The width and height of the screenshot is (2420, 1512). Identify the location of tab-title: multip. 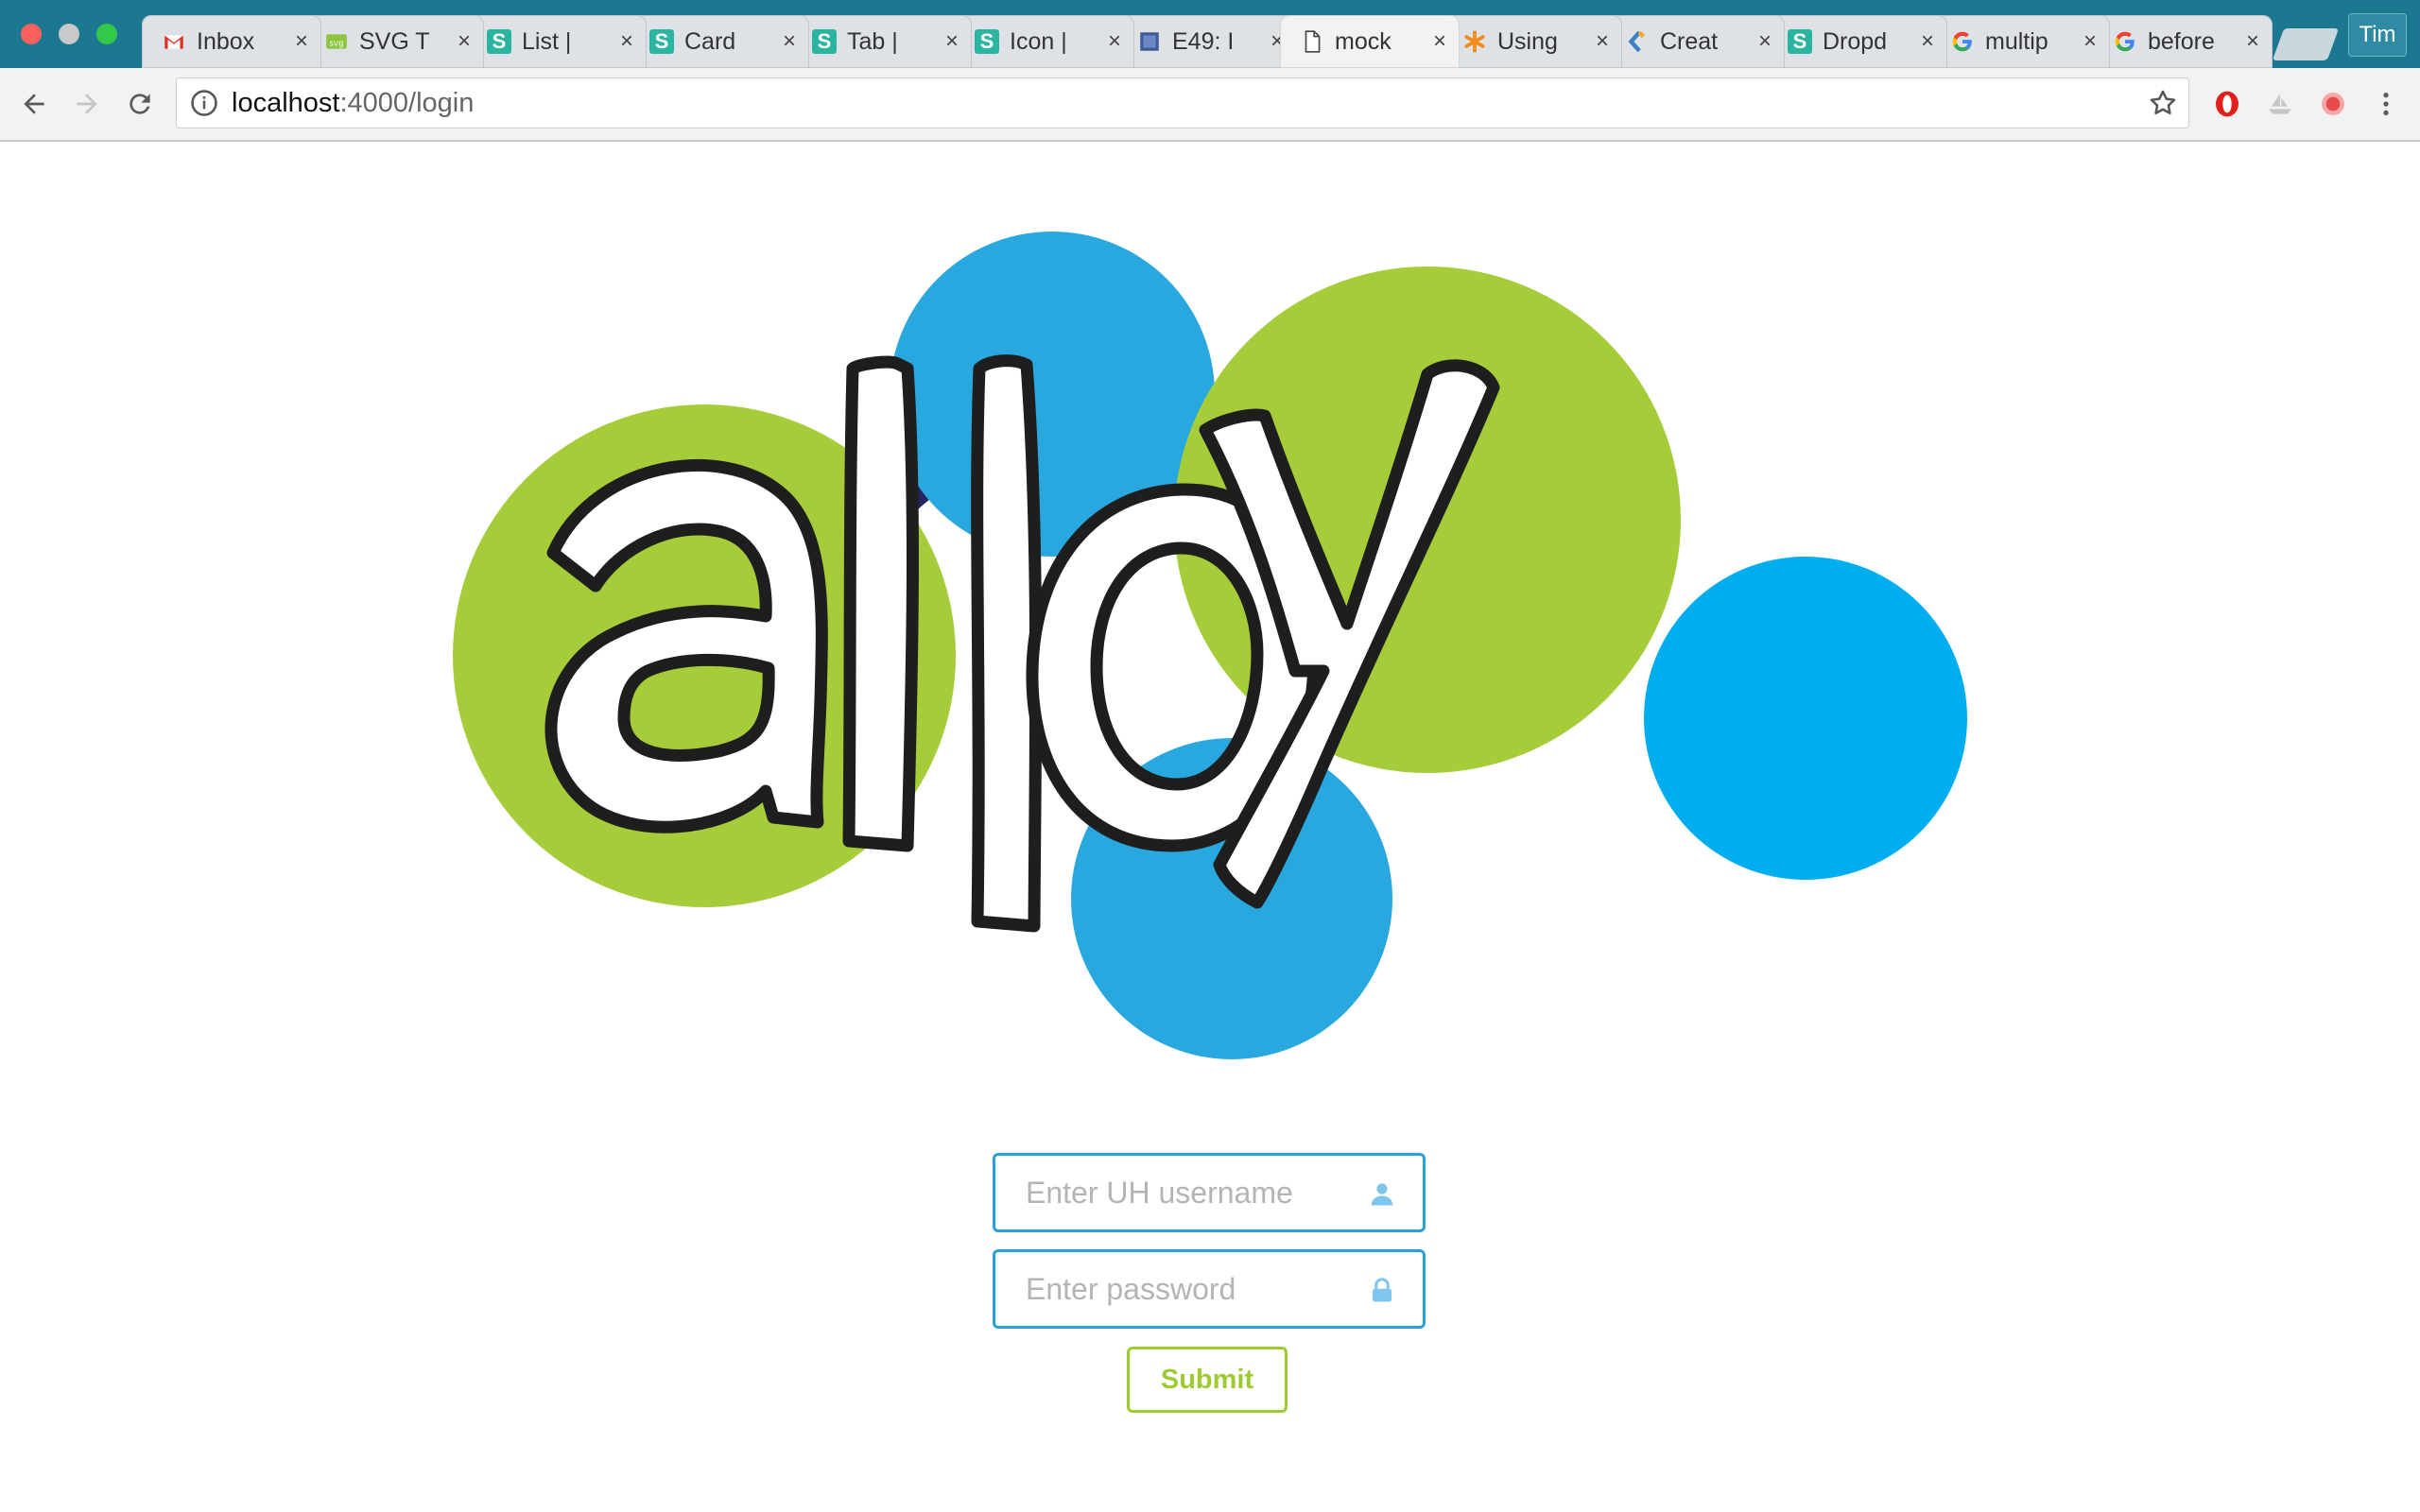
(2017, 41).